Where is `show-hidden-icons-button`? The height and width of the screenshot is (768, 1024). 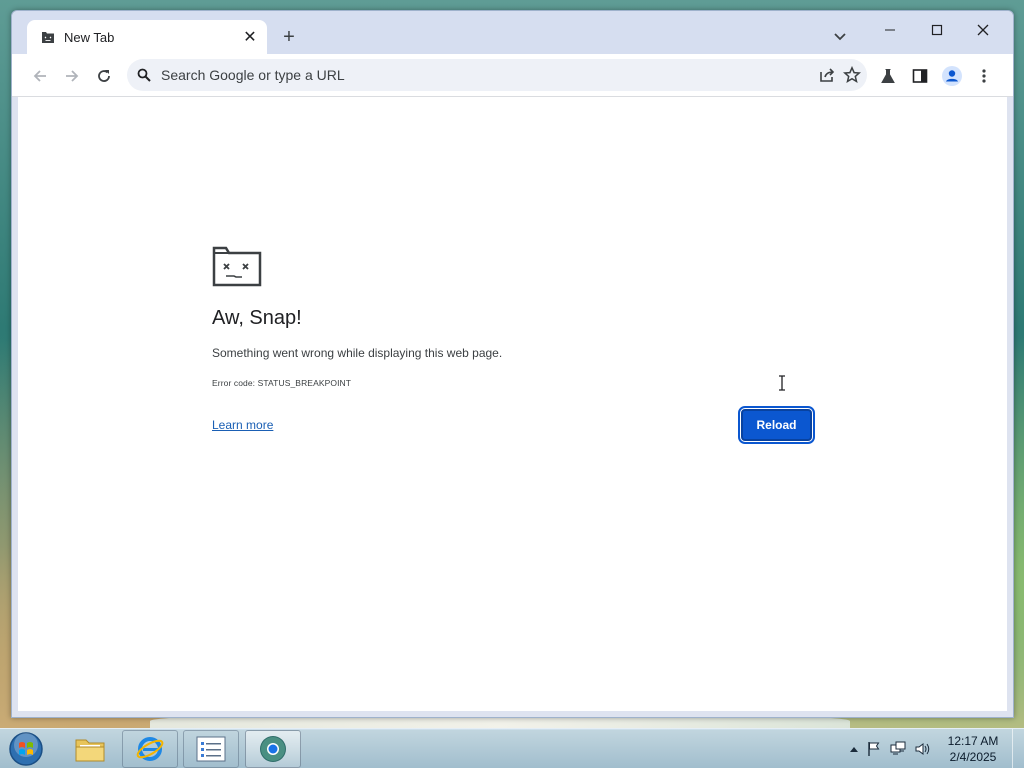 show-hidden-icons-button is located at coordinates (854, 749).